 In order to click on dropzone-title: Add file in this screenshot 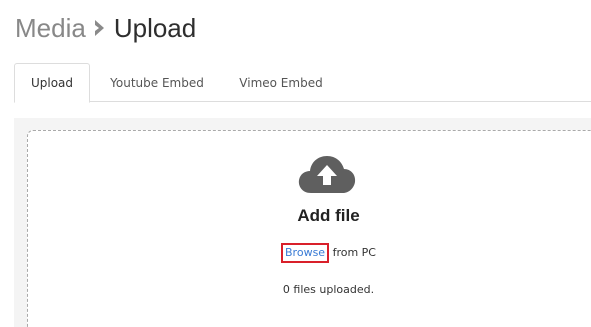, I will do `click(328, 215)`.